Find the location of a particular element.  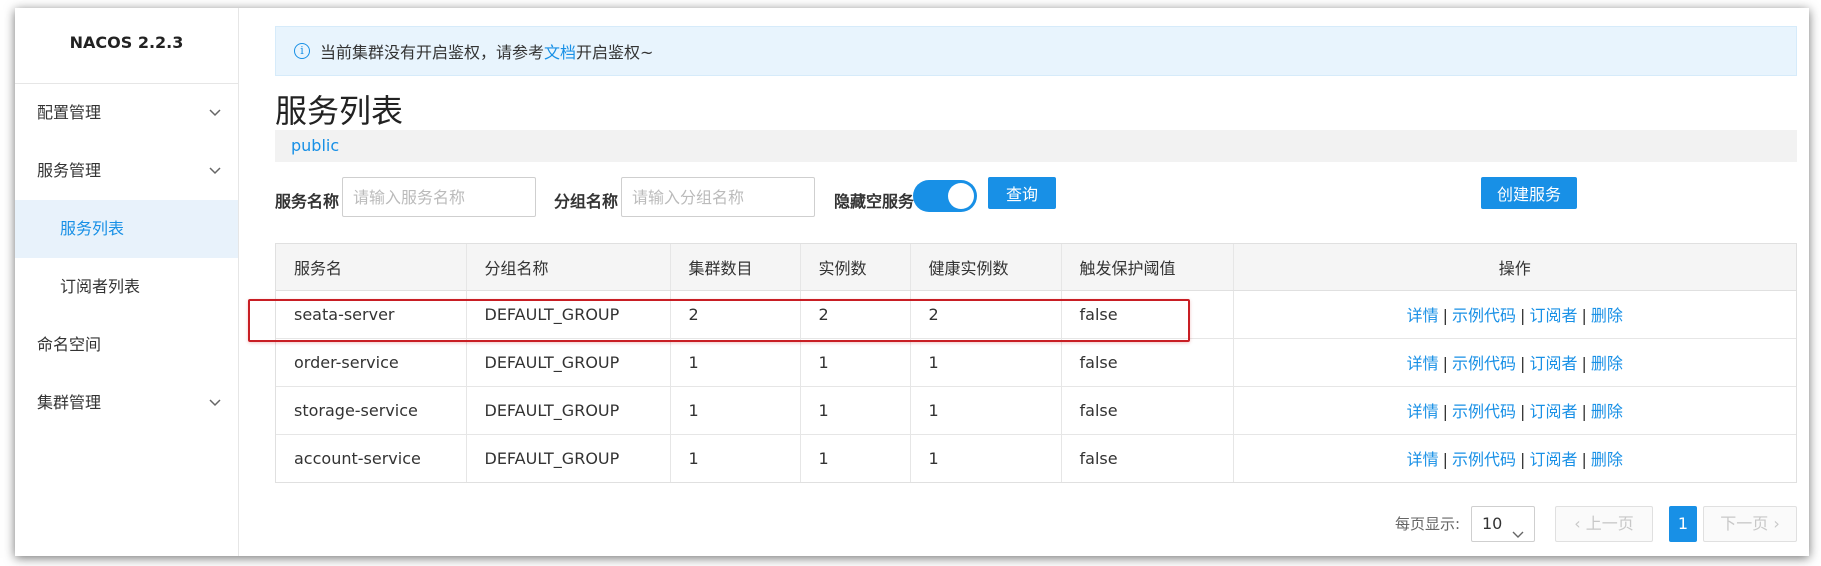

sidebar-item-label: 集群管理 is located at coordinates (69, 402).